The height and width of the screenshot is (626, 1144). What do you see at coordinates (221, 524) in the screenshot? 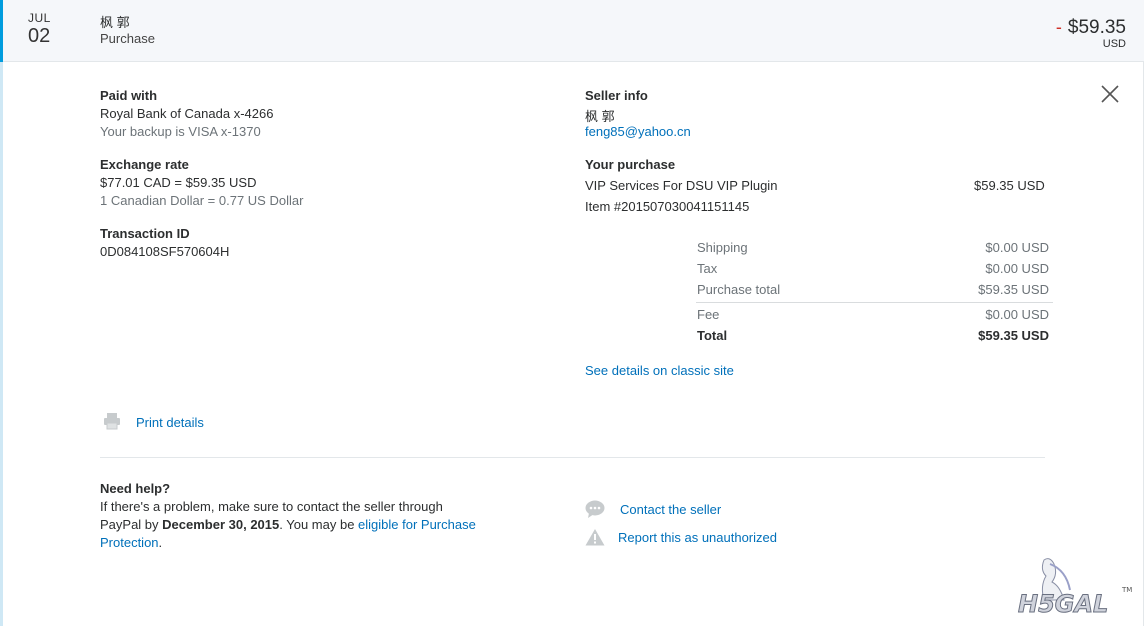
I see `help-deadline-date: December 30, 2015` at bounding box center [221, 524].